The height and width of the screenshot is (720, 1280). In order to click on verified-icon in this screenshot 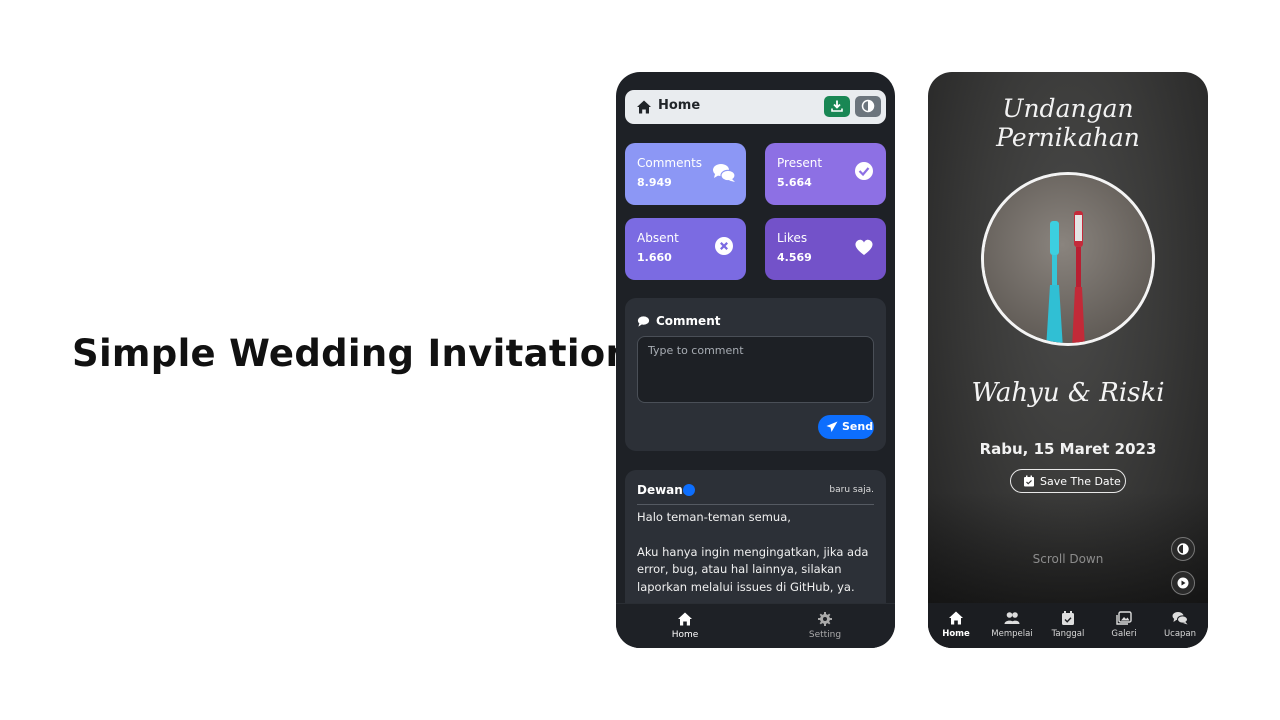, I will do `click(689, 490)`.